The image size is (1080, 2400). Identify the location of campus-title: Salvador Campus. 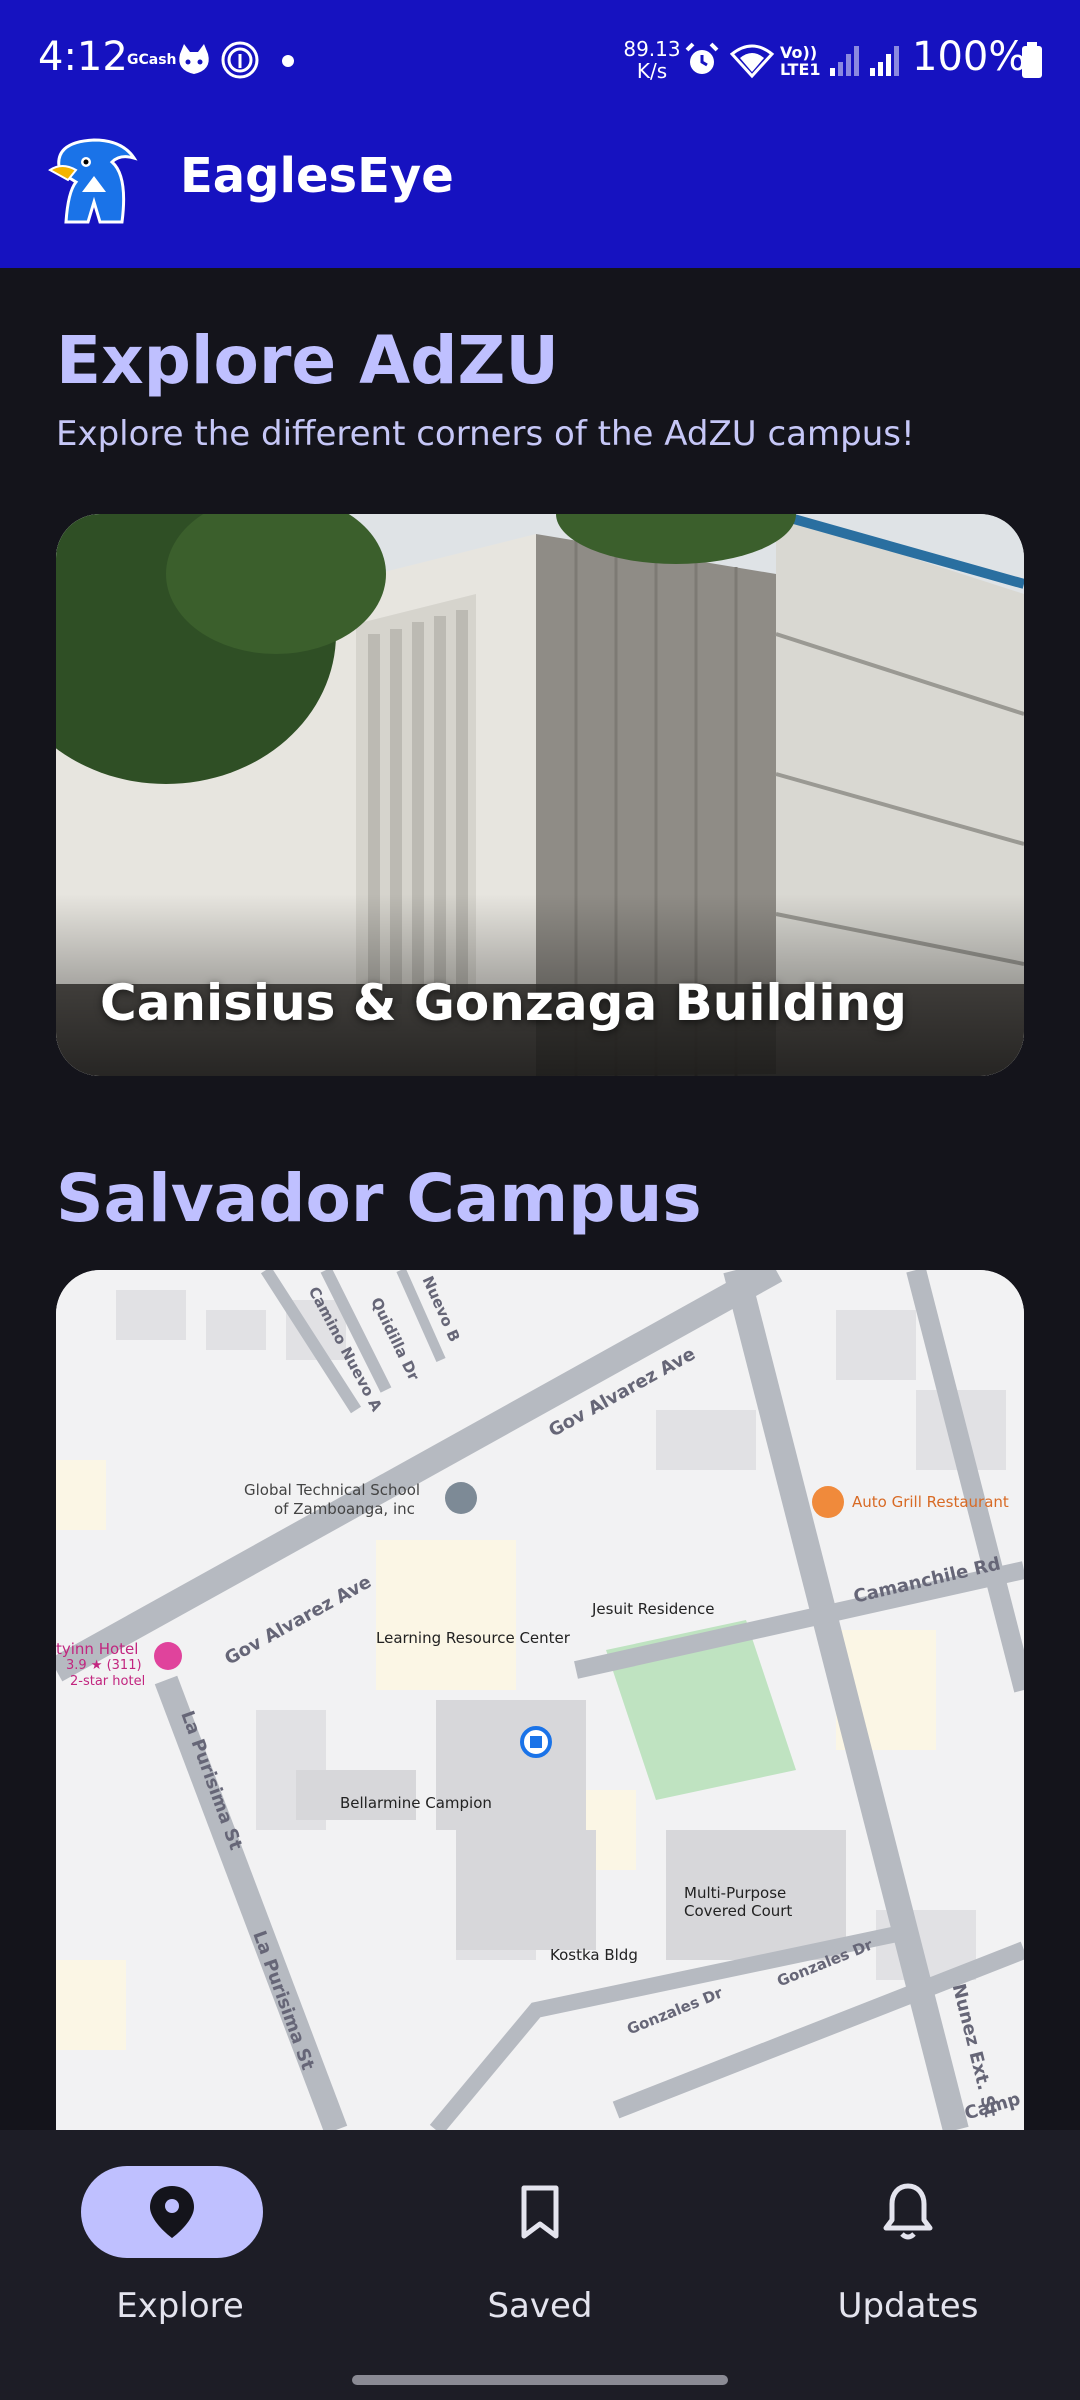
(379, 1198).